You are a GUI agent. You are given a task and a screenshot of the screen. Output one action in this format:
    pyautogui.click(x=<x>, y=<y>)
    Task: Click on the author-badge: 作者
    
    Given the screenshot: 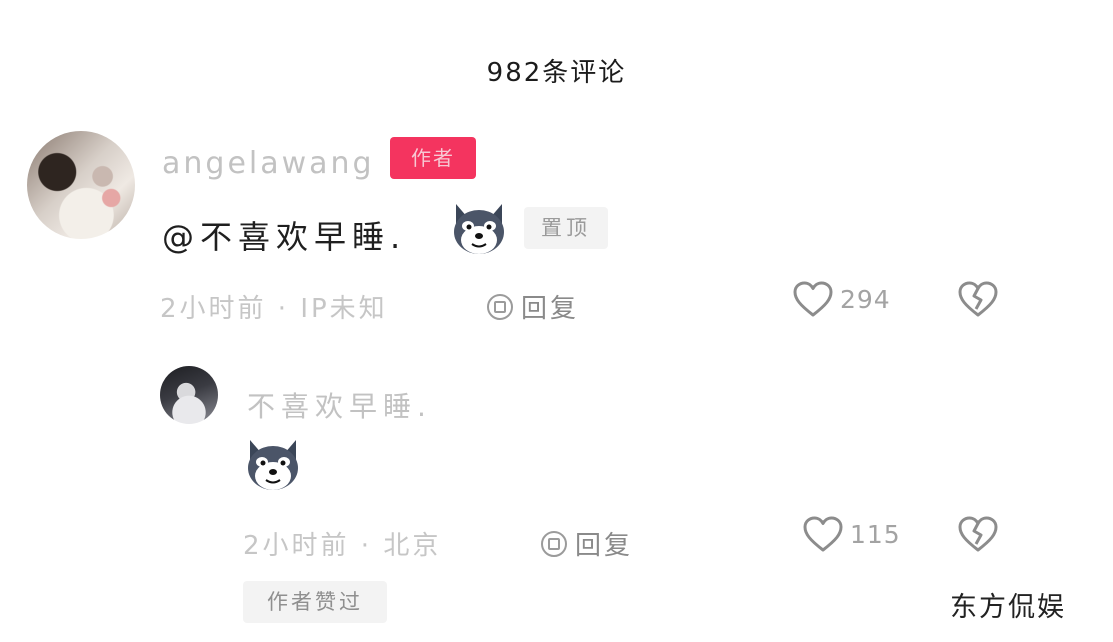 What is the action you would take?
    pyautogui.click(x=433, y=158)
    